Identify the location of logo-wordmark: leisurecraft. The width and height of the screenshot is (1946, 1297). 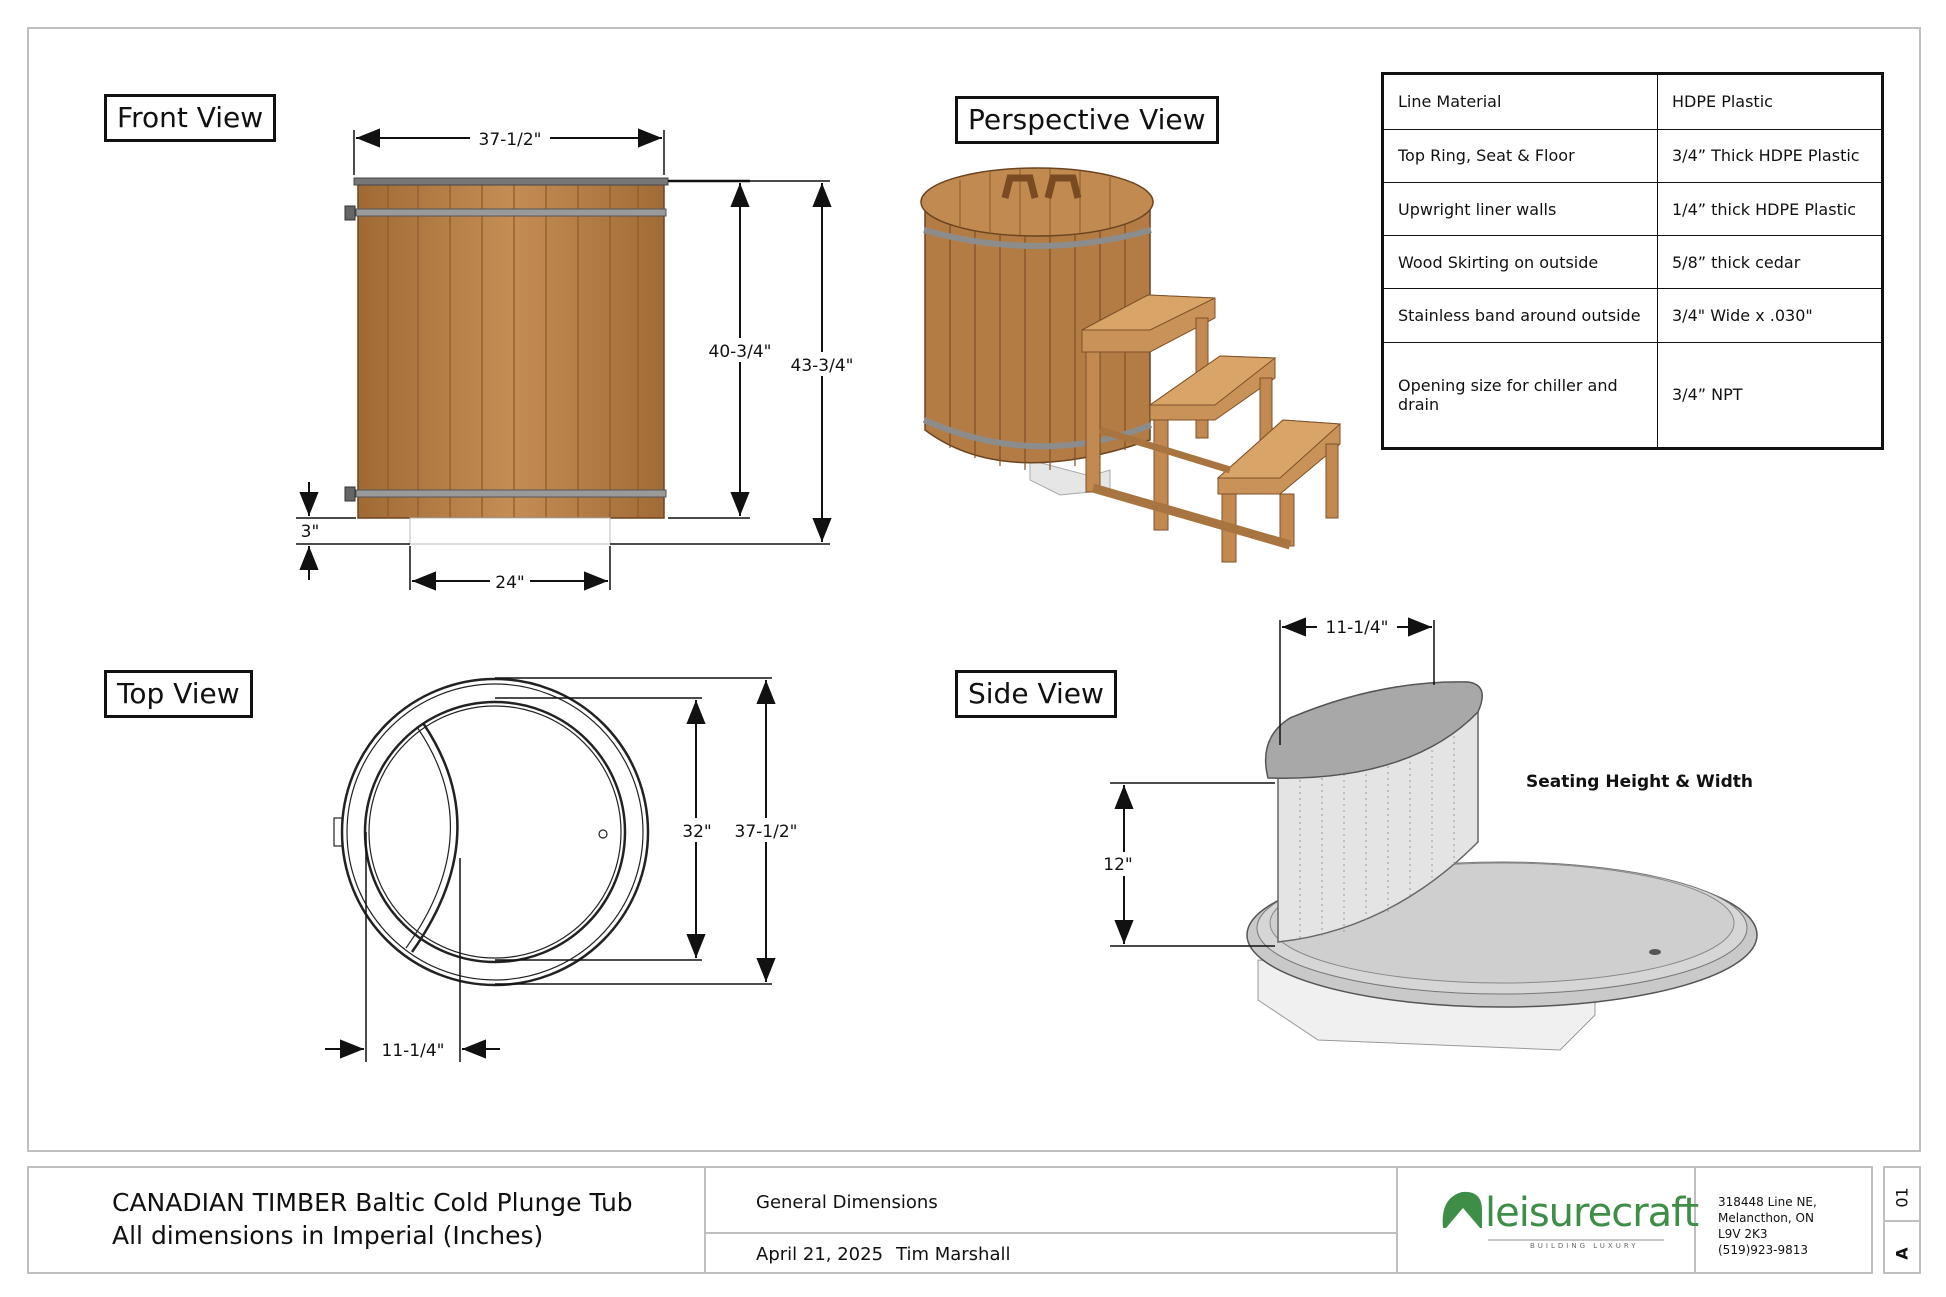
(1592, 1213).